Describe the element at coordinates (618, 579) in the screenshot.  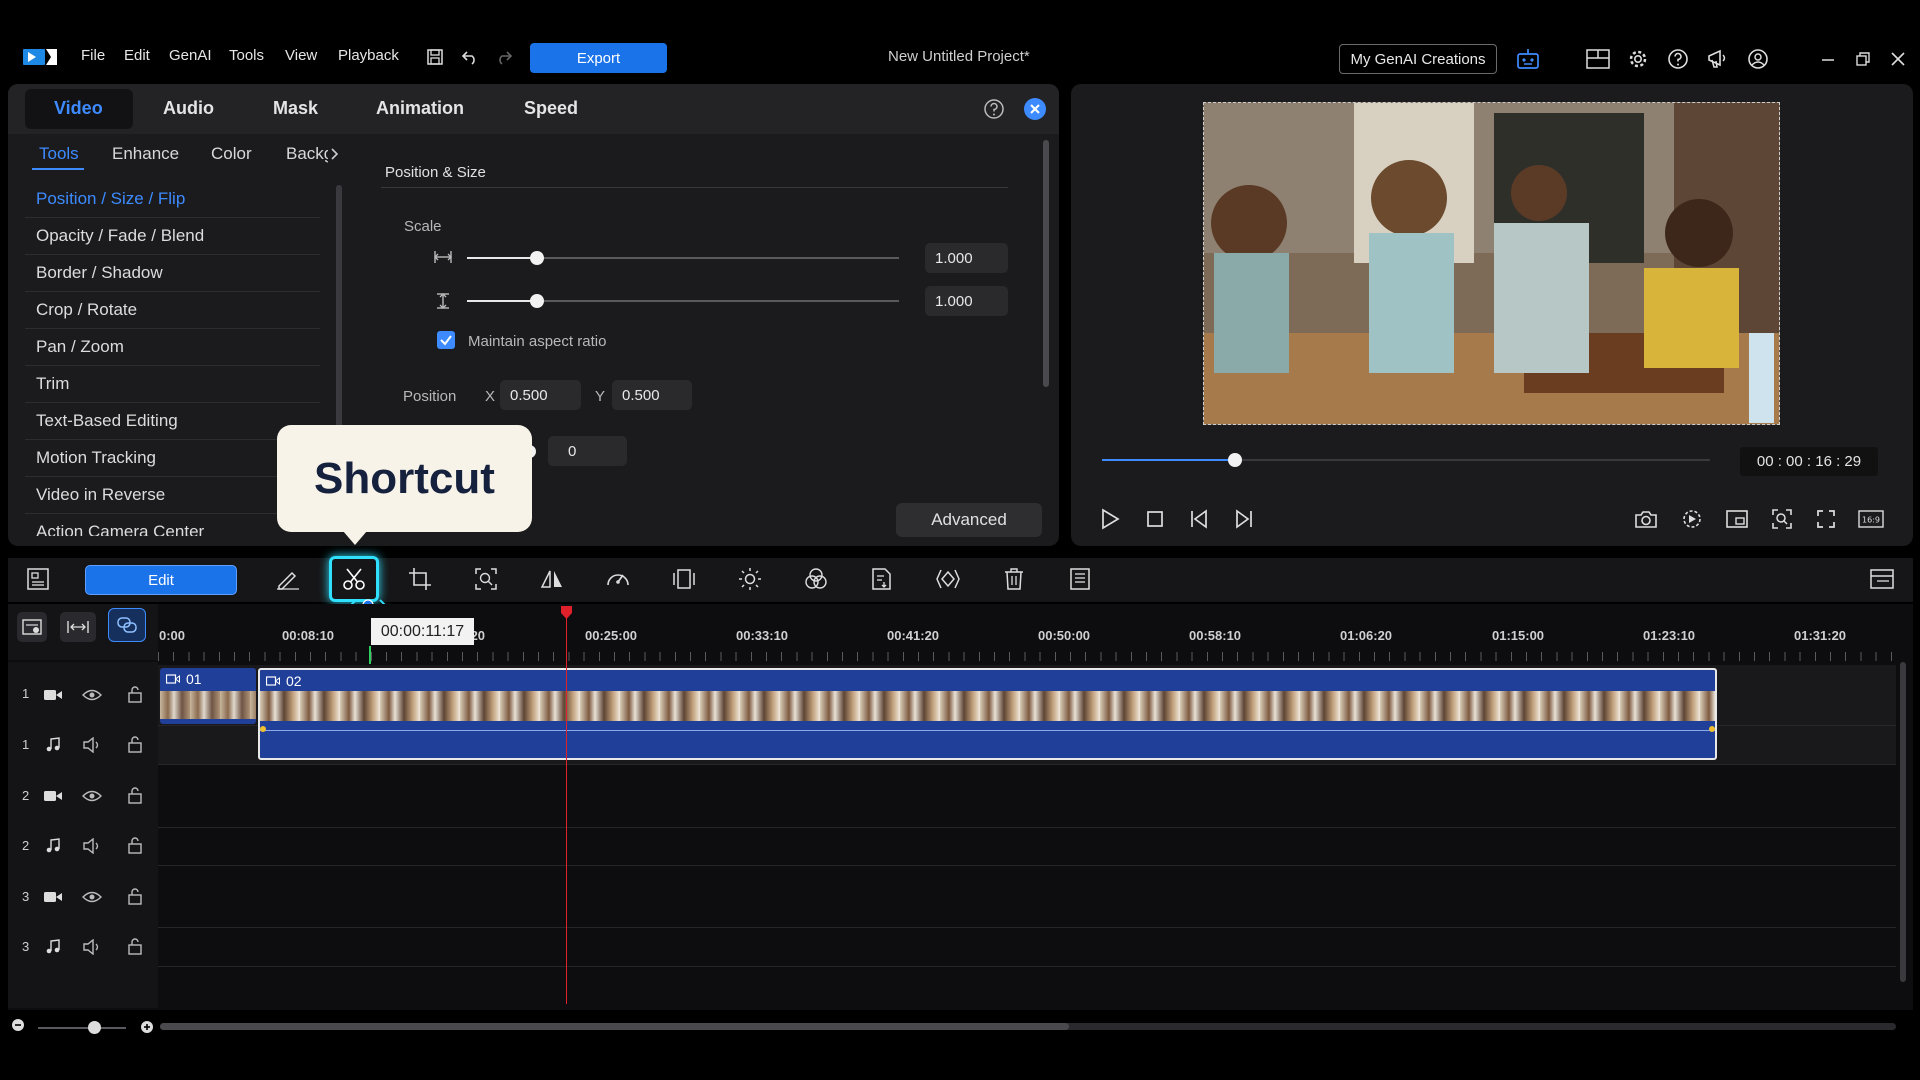
I see `speed-gauge-icon` at that location.